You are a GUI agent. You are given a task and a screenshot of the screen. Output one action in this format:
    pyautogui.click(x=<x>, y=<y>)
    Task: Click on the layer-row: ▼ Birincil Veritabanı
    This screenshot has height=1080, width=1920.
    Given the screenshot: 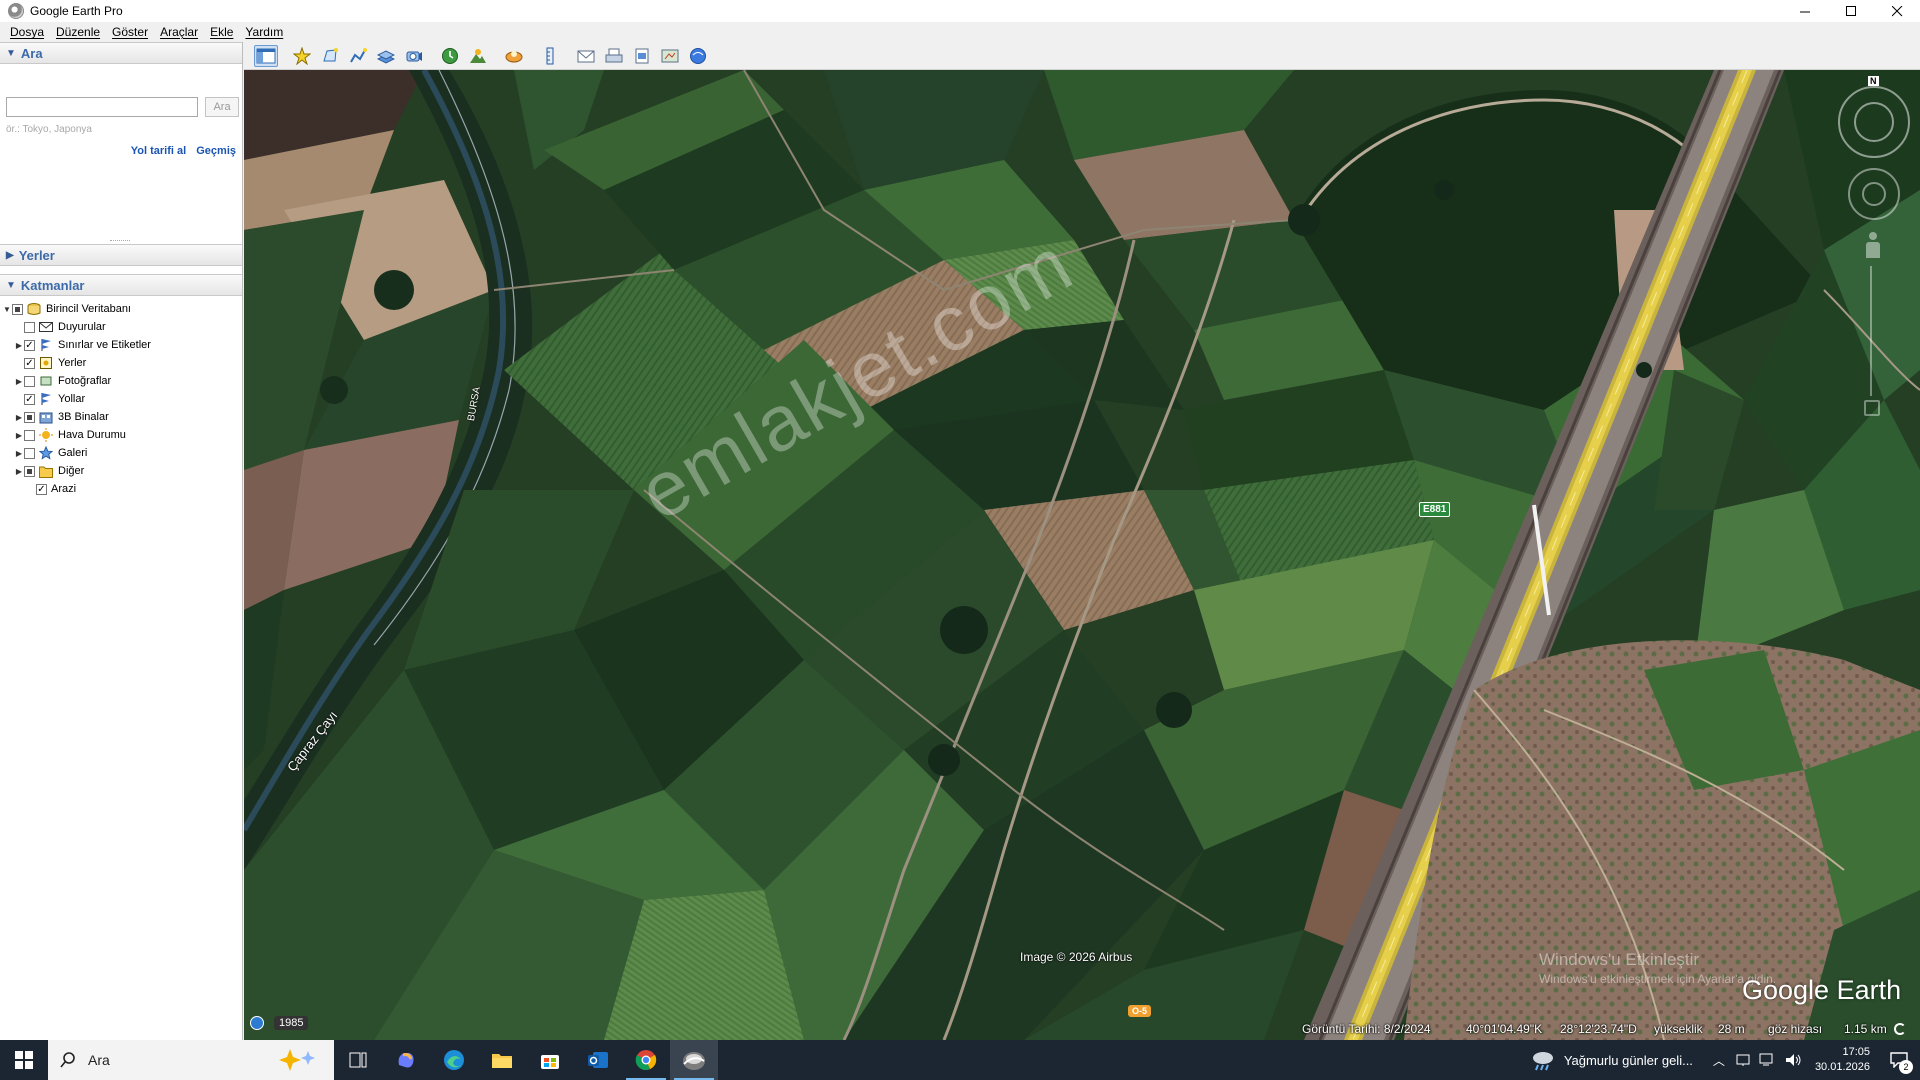 What is the action you would take?
    pyautogui.click(x=121, y=309)
    